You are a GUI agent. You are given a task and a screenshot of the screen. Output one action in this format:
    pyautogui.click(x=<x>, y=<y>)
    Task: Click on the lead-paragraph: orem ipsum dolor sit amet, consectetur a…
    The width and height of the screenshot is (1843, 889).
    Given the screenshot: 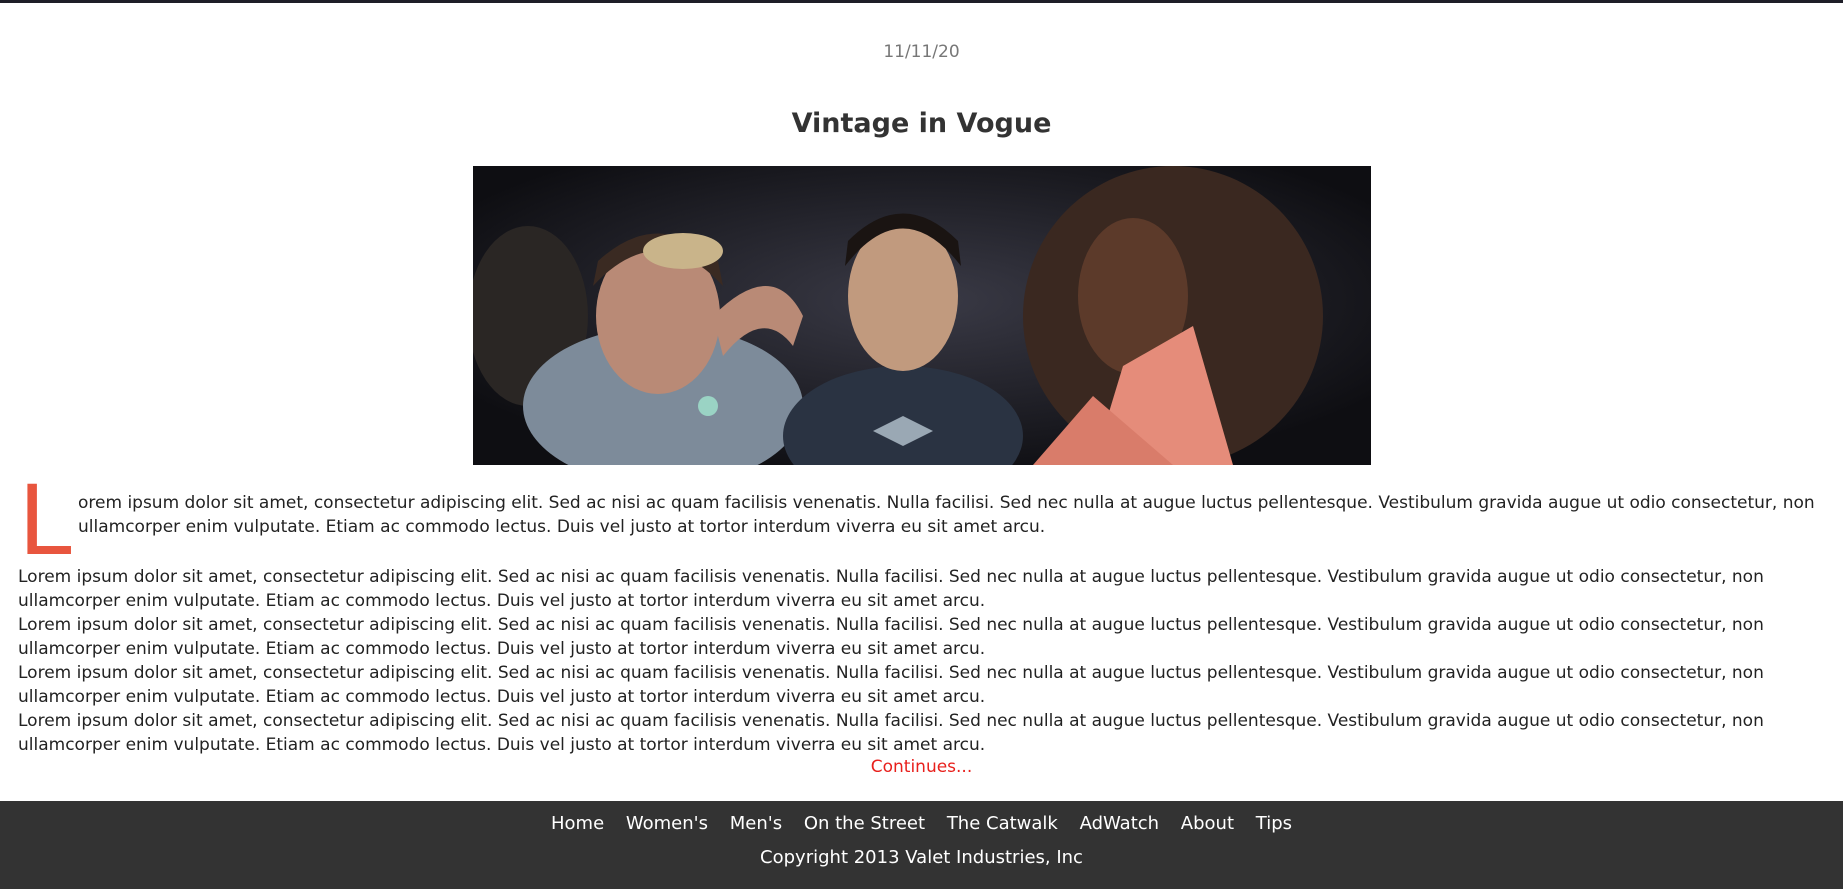 What is the action you would take?
    pyautogui.click(x=946, y=515)
    